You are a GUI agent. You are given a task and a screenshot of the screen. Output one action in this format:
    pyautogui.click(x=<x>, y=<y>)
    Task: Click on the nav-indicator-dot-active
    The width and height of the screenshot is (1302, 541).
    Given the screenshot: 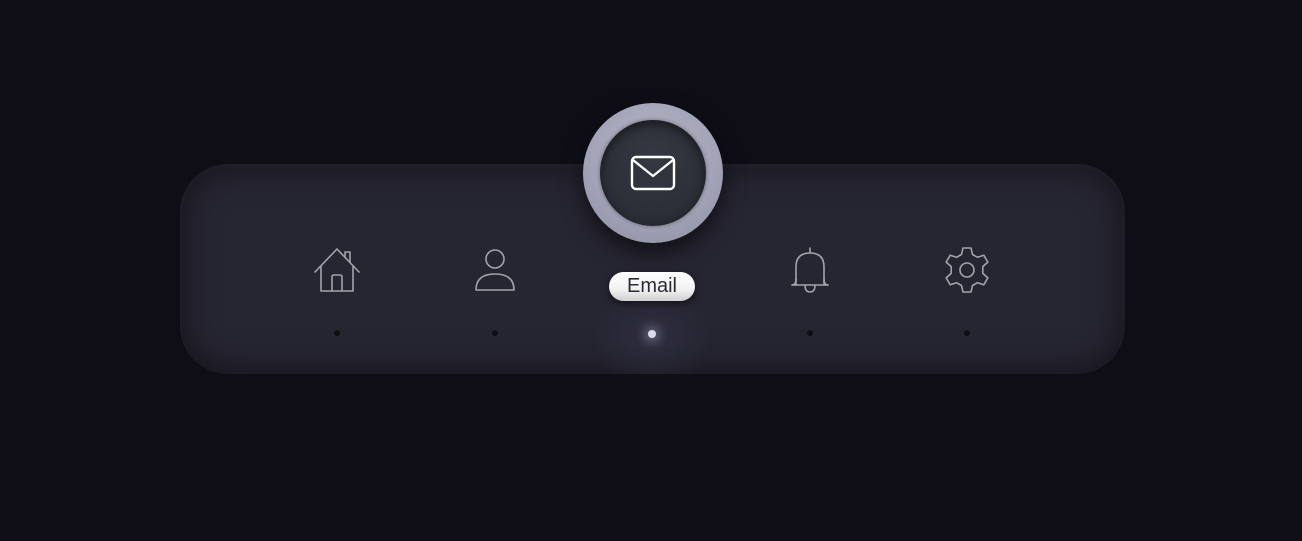 What is the action you would take?
    pyautogui.click(x=652, y=334)
    